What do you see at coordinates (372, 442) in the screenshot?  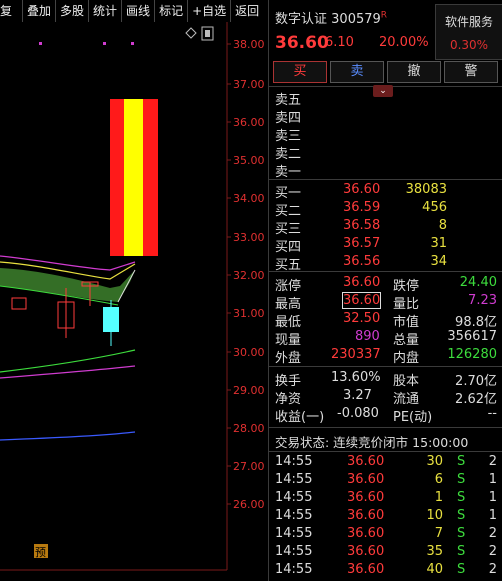 I see `trade-status: 交易状态: 连续竞价闭市 15:00:00` at bounding box center [372, 442].